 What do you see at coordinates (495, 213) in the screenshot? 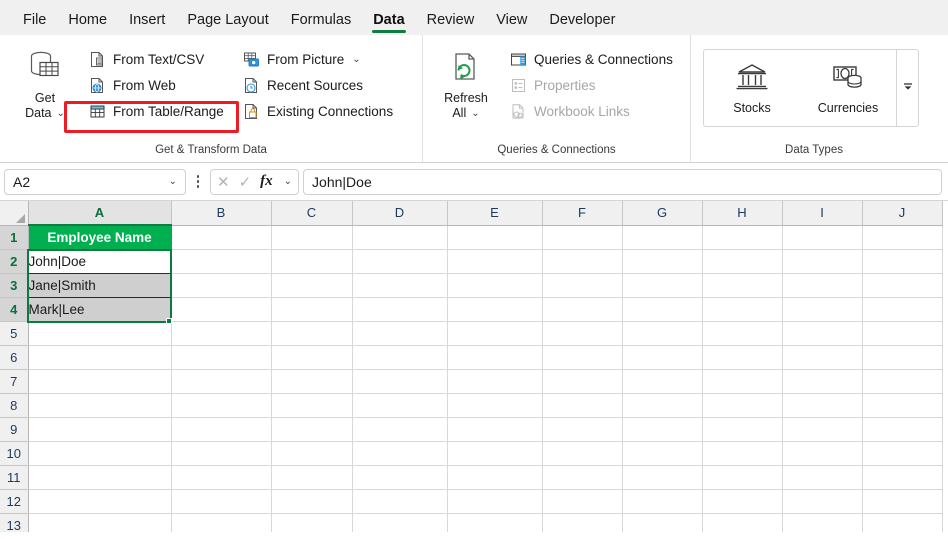
I see `column-header-e: E` at bounding box center [495, 213].